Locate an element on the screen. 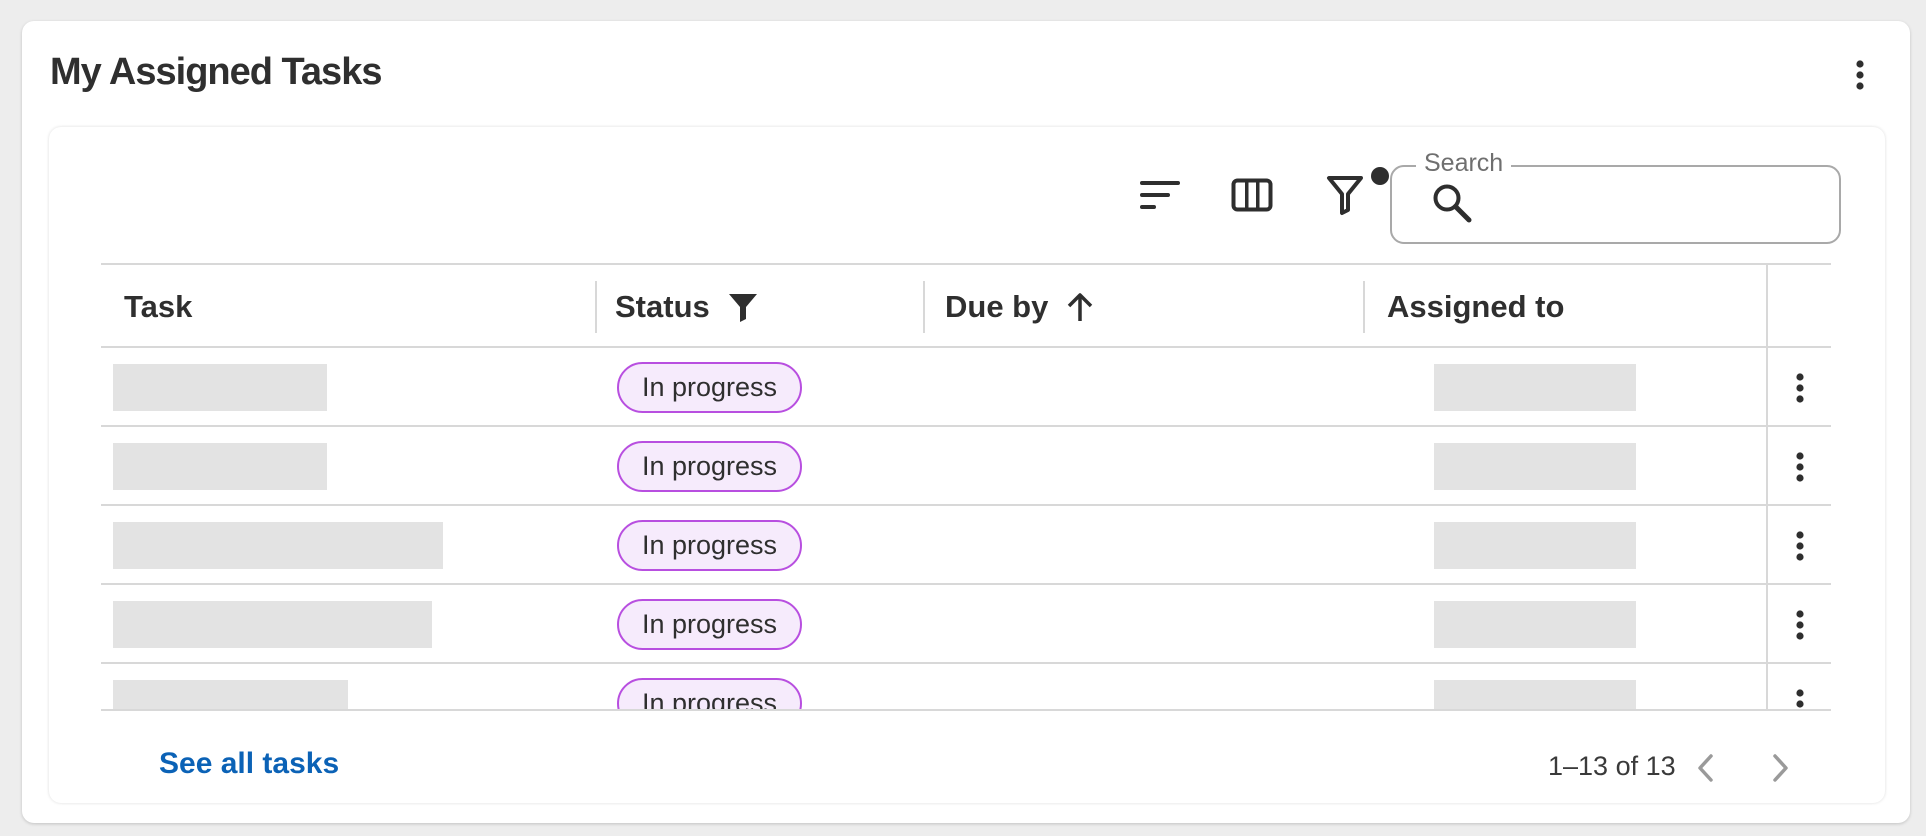 This screenshot has width=1926, height=836. column-header-assigned-to: Assigned to is located at coordinates (1475, 306).